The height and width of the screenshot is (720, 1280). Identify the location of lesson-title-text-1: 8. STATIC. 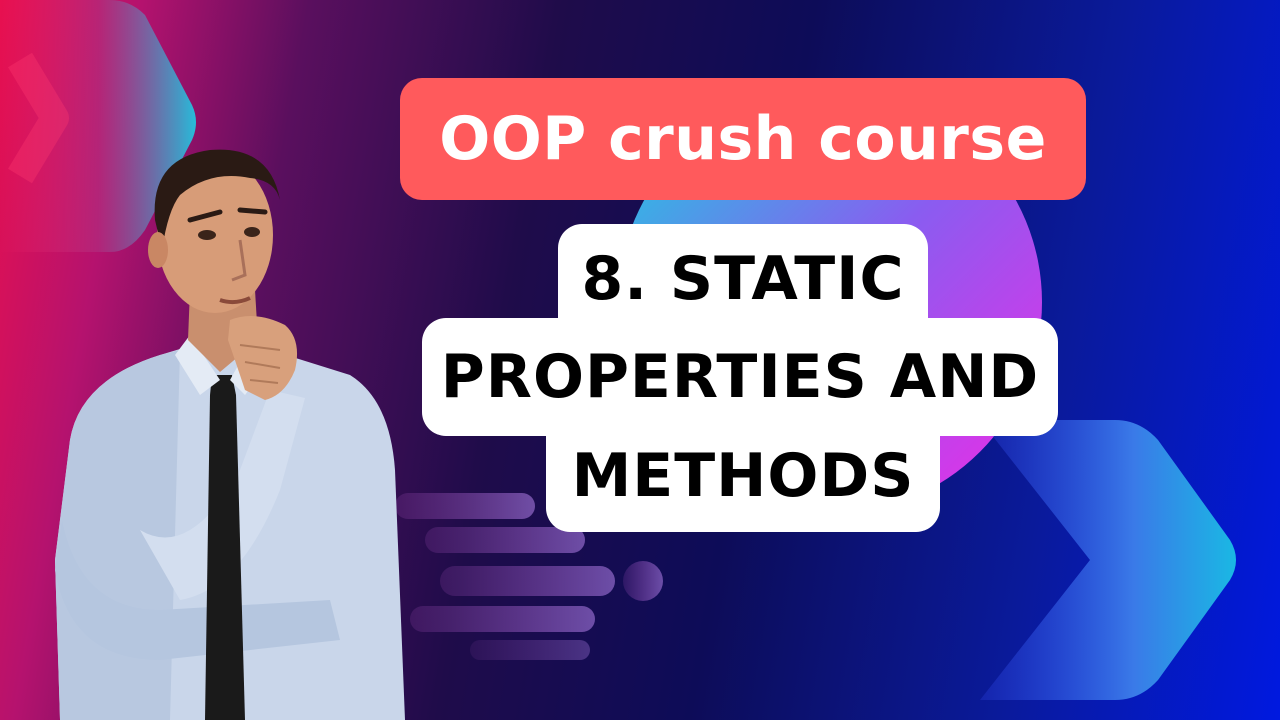
(743, 279).